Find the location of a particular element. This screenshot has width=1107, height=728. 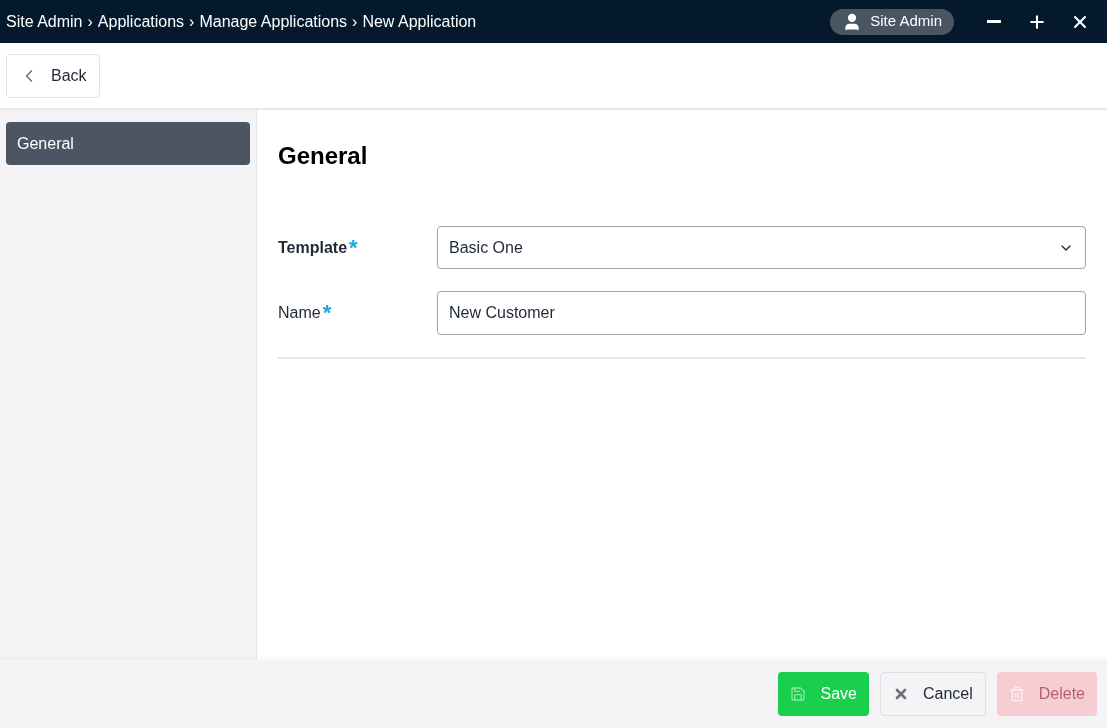

breadcrumb-link: Manage Applications is located at coordinates (273, 21).